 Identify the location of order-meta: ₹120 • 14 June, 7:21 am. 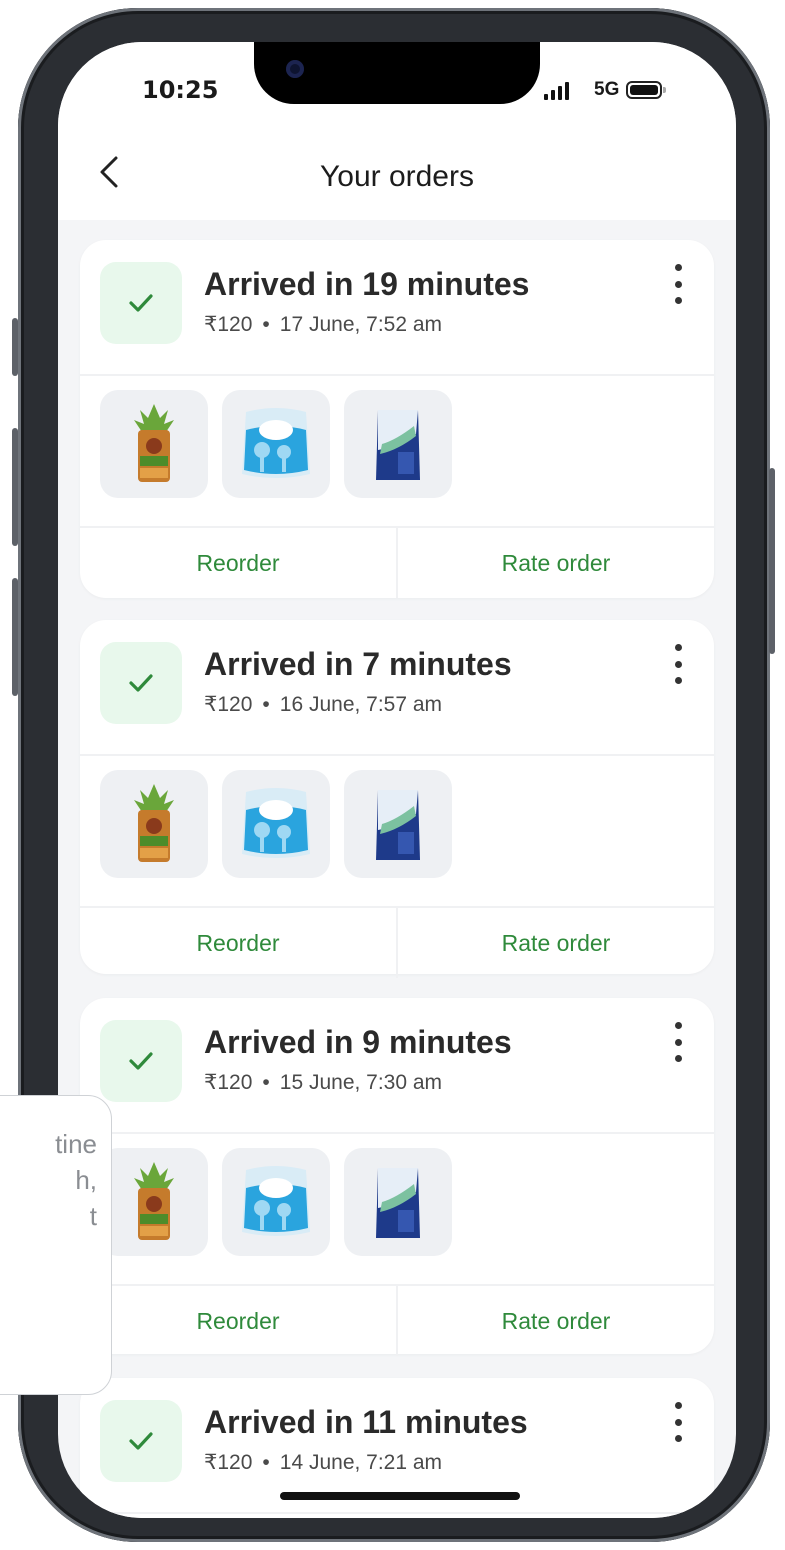
(323, 1462).